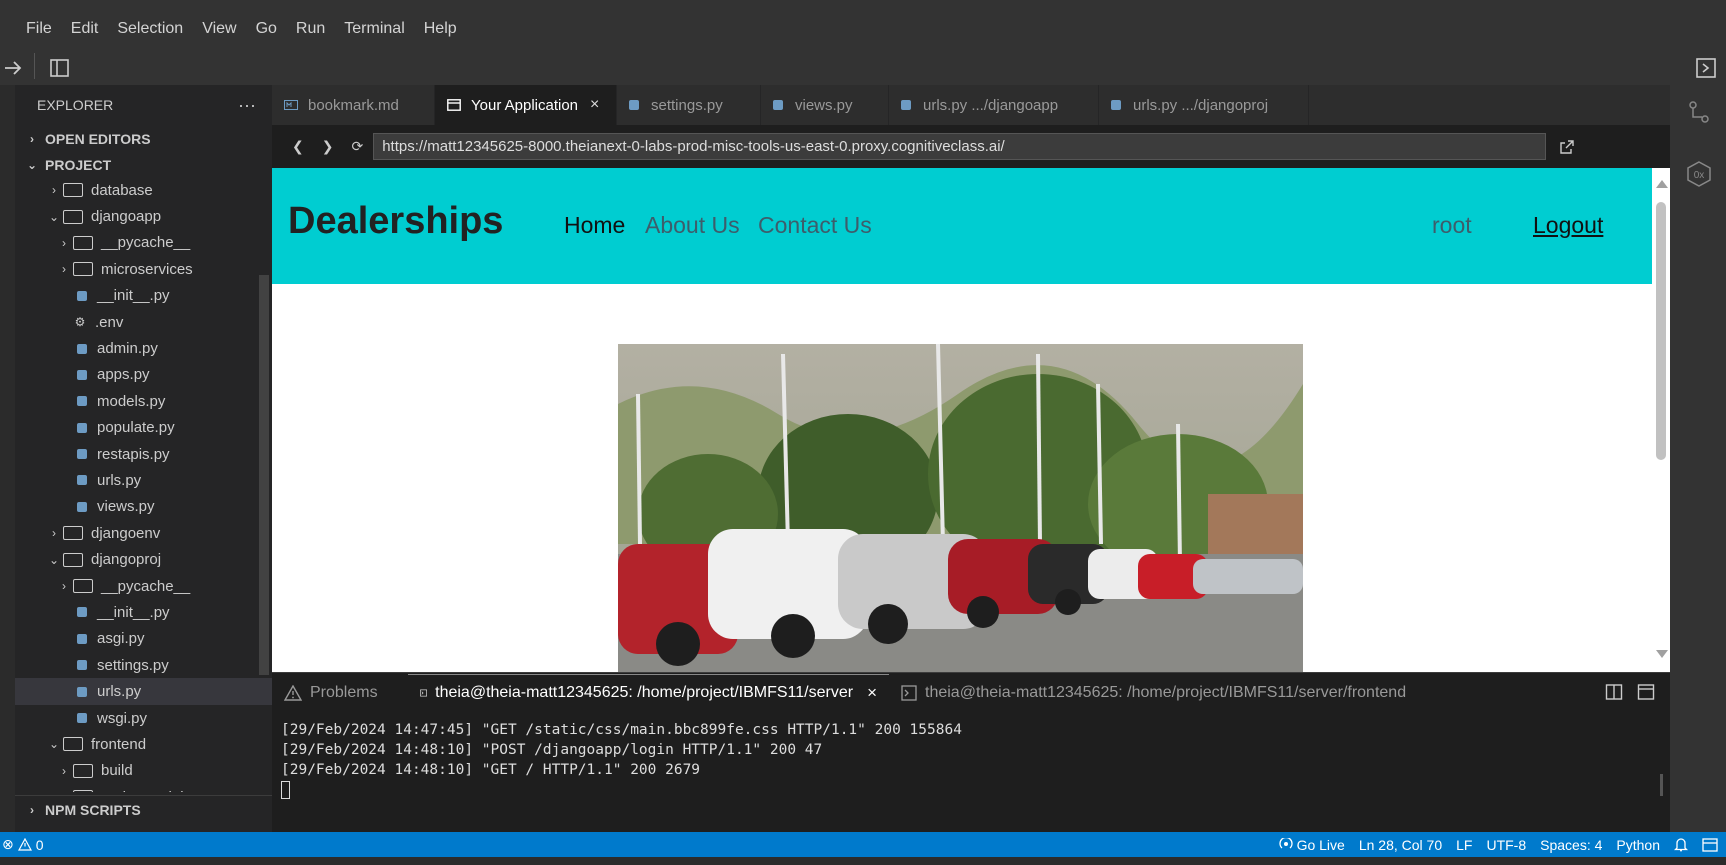  I want to click on line-ending: LF, so click(1464, 845).